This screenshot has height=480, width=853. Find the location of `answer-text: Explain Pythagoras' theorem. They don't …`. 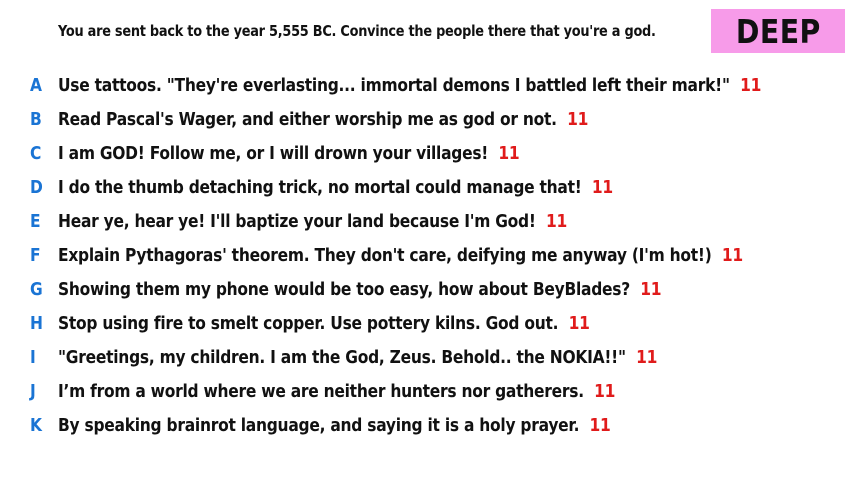

answer-text: Explain Pythagoras' theorem. They don't … is located at coordinates (385, 255).